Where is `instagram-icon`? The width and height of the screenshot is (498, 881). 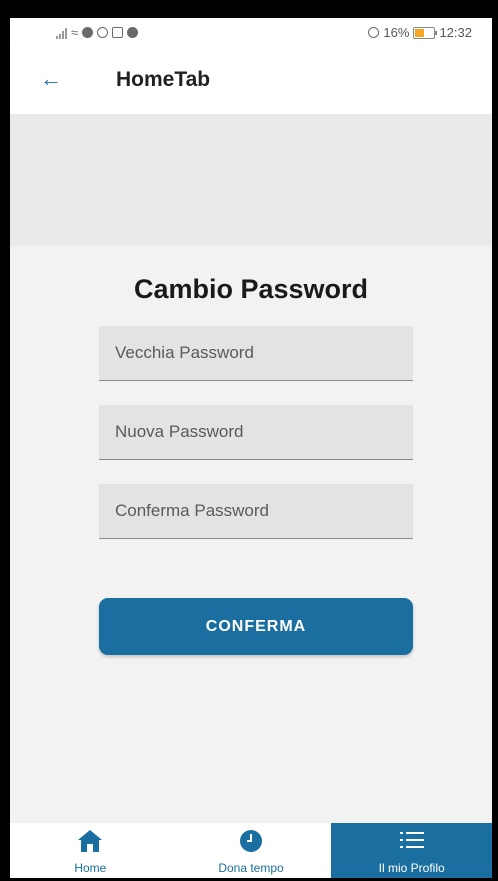
instagram-icon is located at coordinates (118, 32).